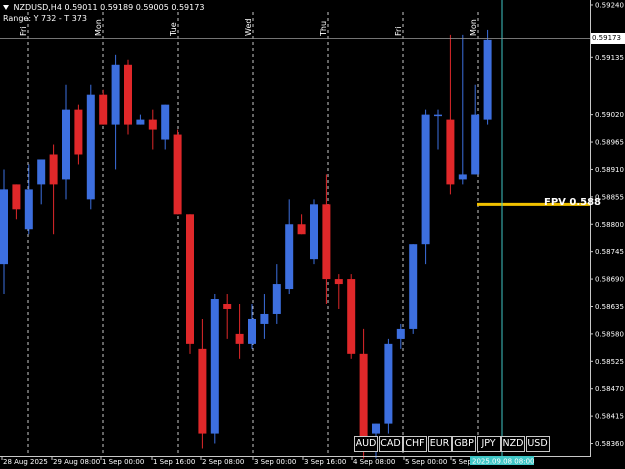 This screenshot has height=469, width=625. I want to click on price-tick-label: 0.58635, so click(609, 307).